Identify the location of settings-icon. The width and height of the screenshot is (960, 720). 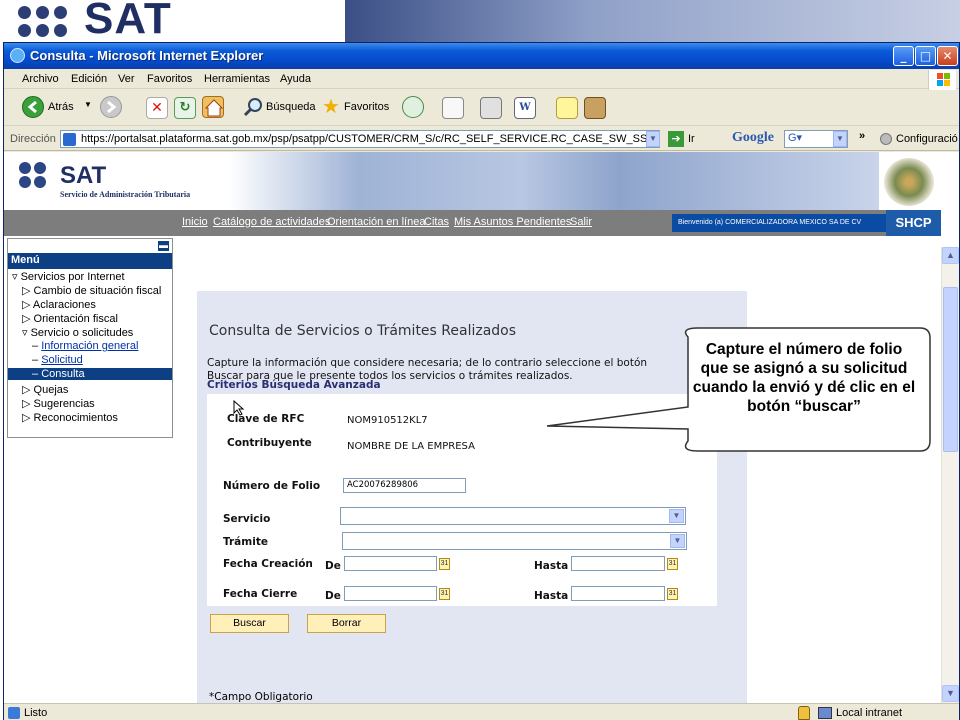
(886, 139).